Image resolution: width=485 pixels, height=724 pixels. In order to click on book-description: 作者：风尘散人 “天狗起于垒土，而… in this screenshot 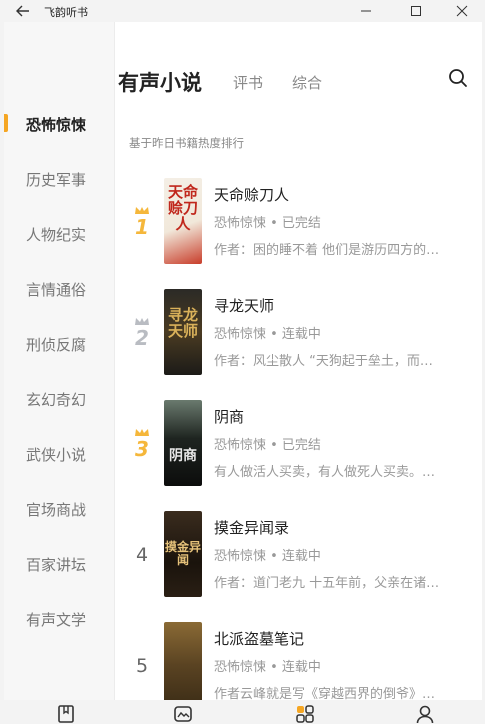, I will do `click(323, 361)`.